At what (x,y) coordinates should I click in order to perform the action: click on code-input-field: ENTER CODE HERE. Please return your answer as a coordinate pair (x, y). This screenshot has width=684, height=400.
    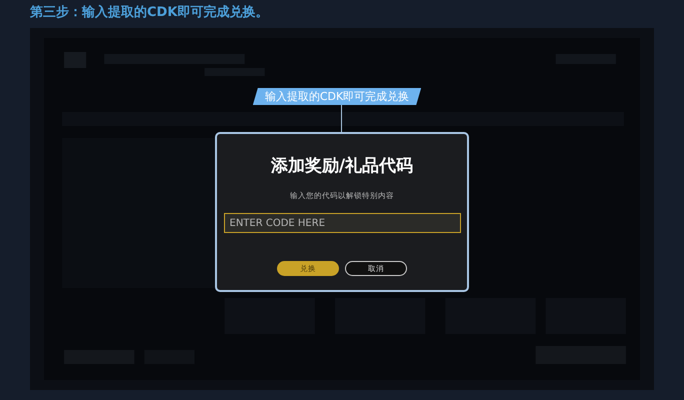
    Looking at the image, I should click on (342, 223).